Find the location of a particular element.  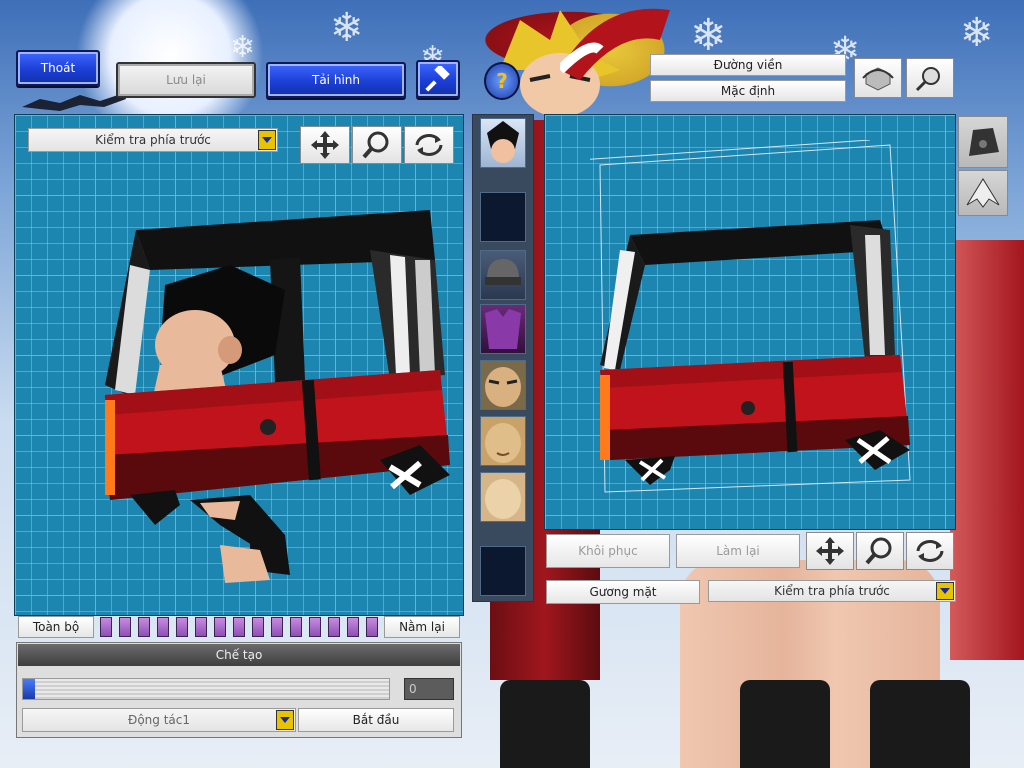

rock-item-button is located at coordinates (983, 142).